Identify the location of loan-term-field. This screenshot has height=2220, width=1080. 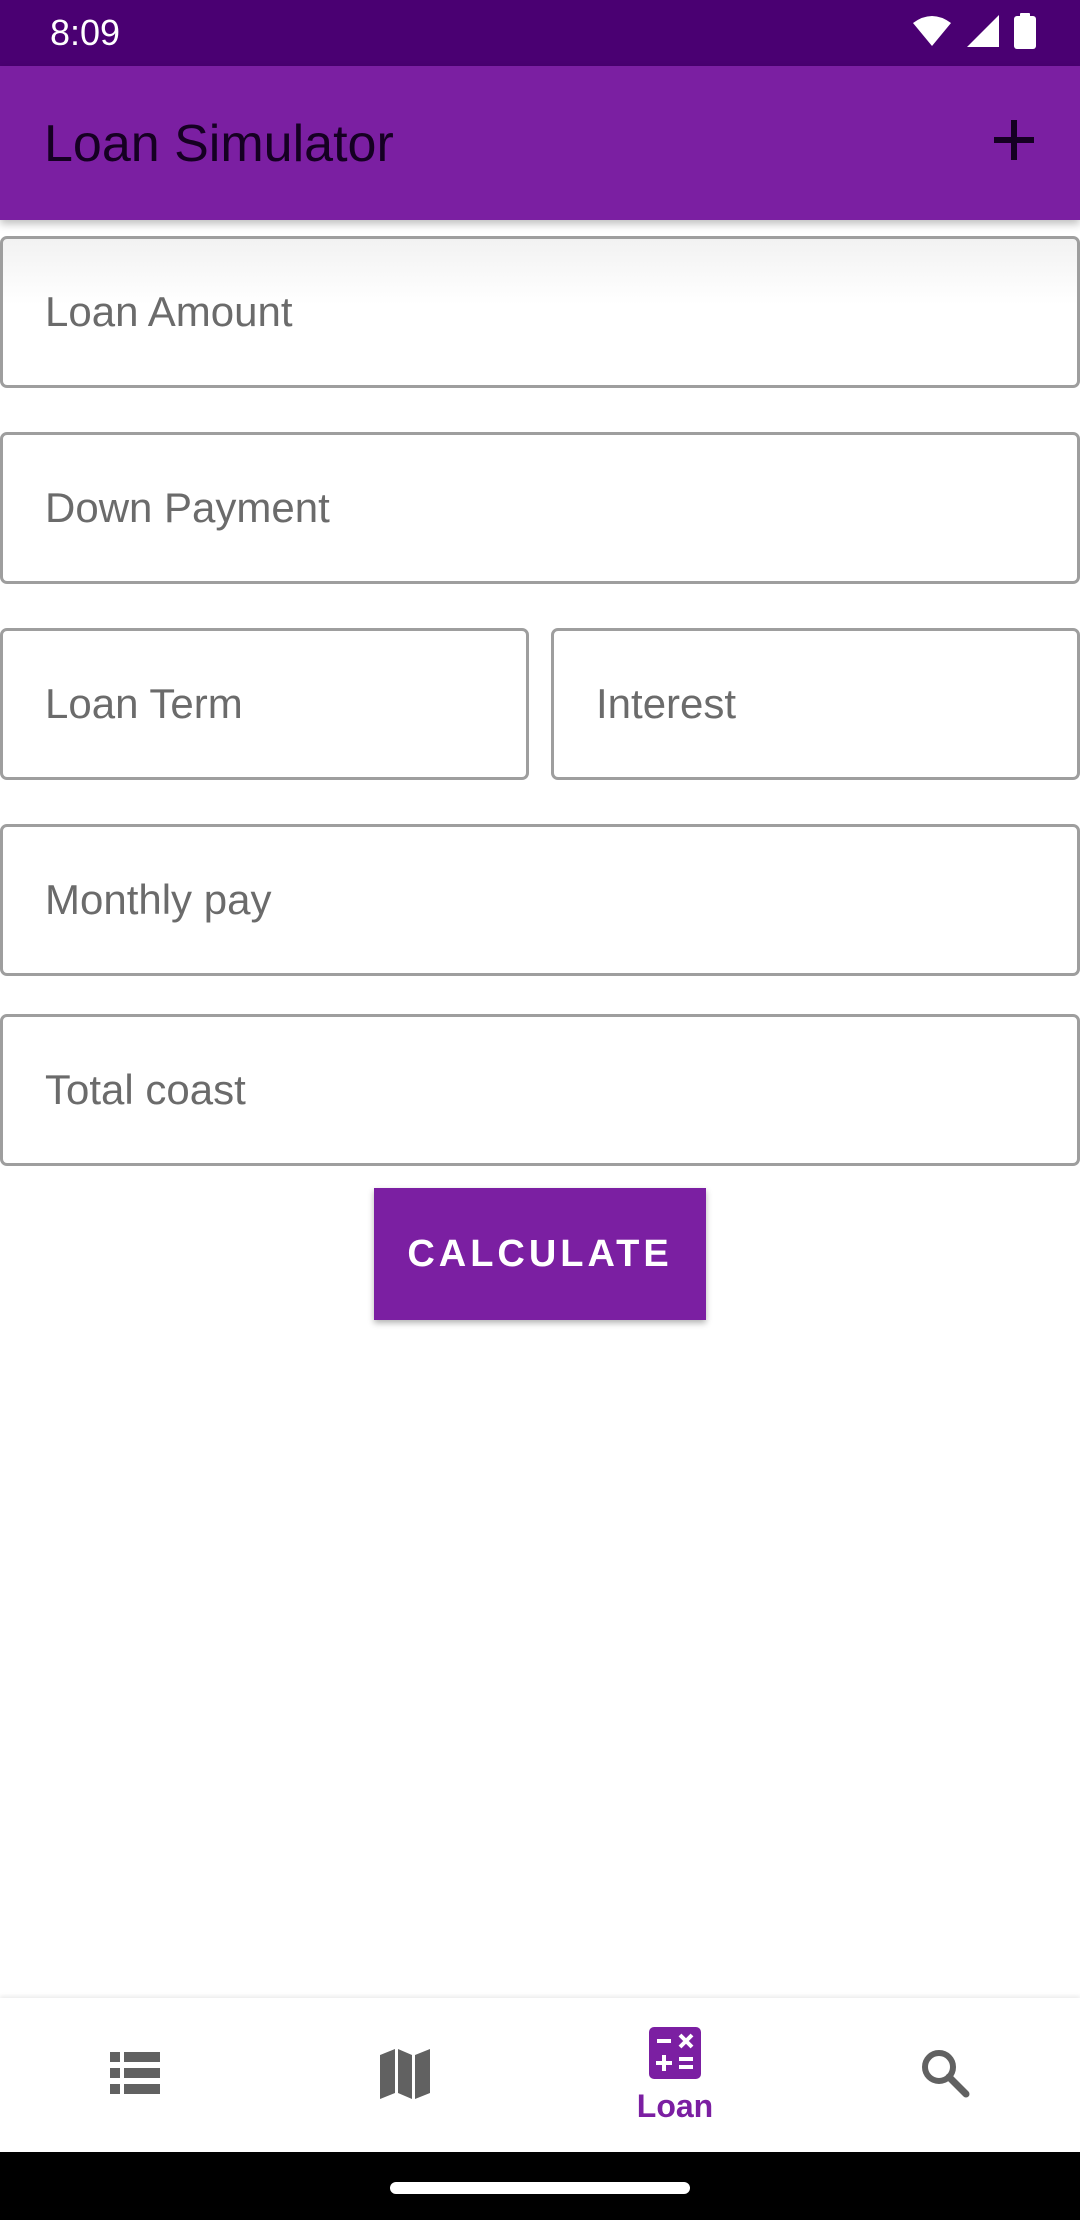
(264, 704).